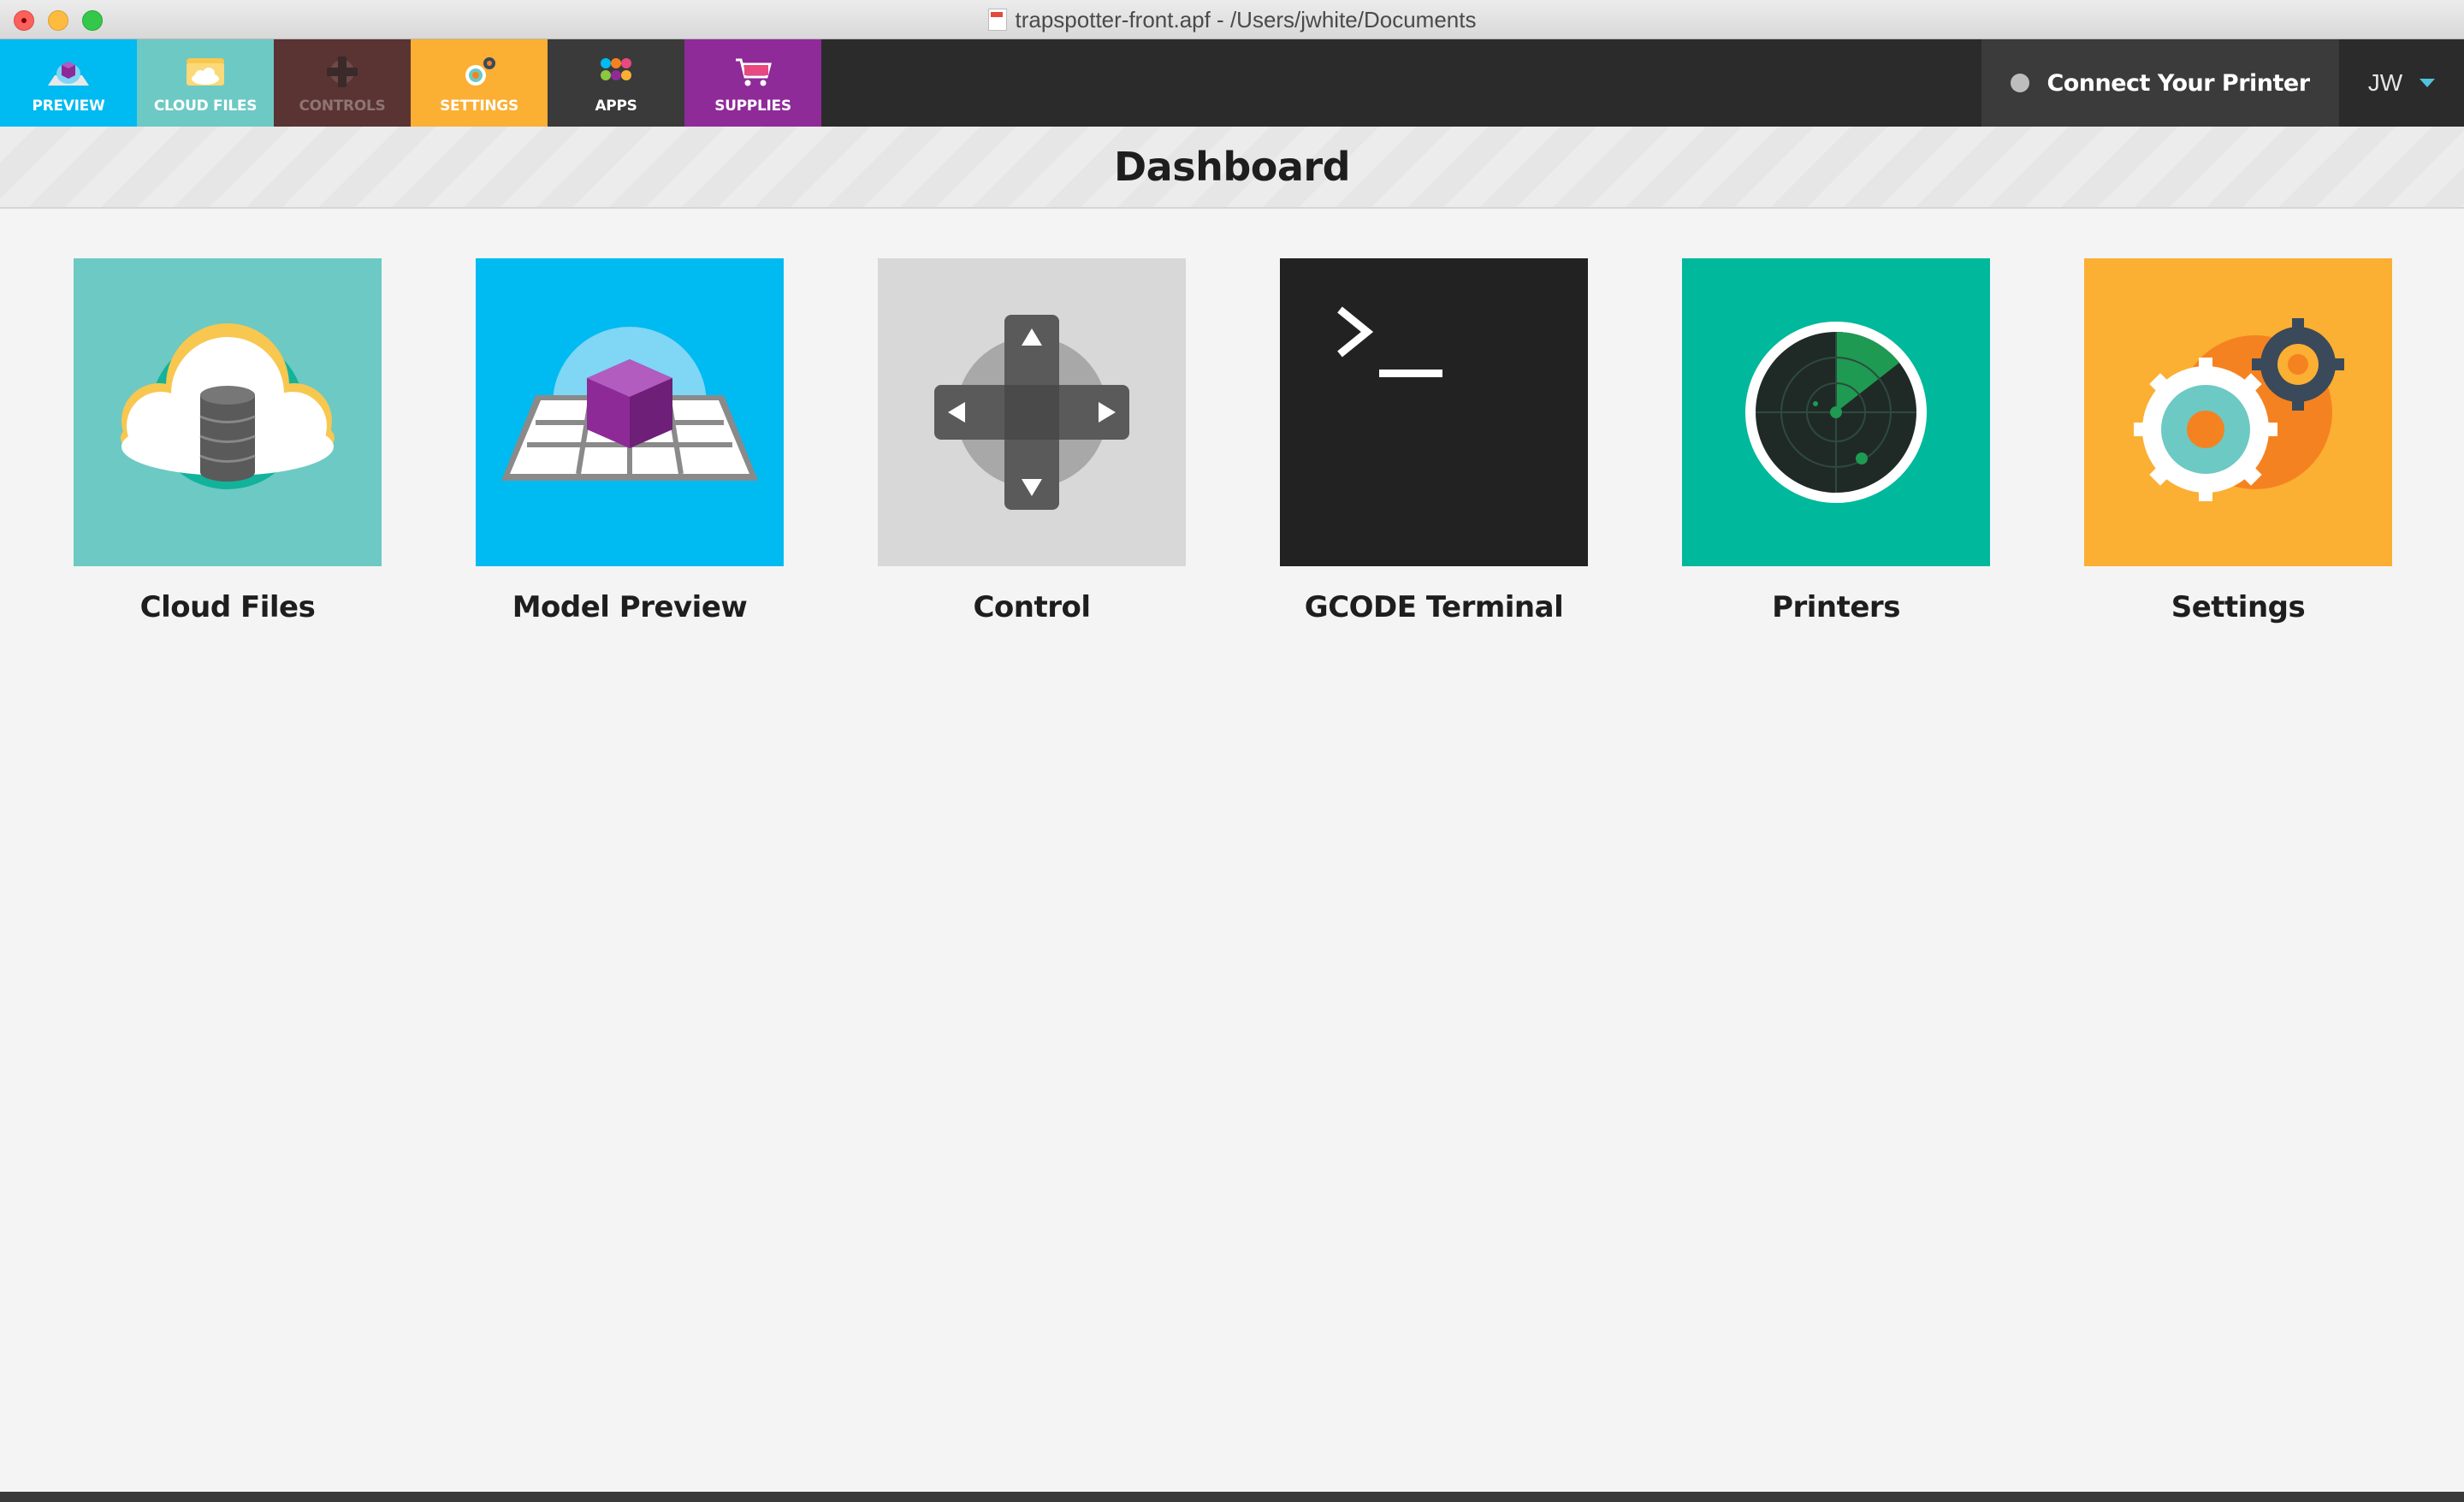 This screenshot has height=1502, width=2464. What do you see at coordinates (68, 106) in the screenshot?
I see `tab-preview-label: PREVIEW` at bounding box center [68, 106].